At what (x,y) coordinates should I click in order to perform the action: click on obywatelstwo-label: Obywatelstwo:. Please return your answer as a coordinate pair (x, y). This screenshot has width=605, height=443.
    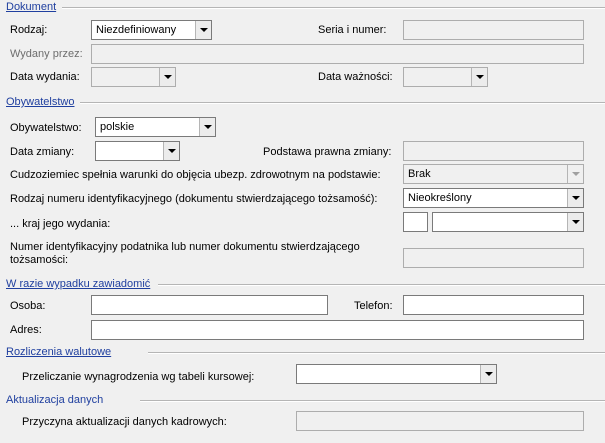
    Looking at the image, I should click on (46, 128).